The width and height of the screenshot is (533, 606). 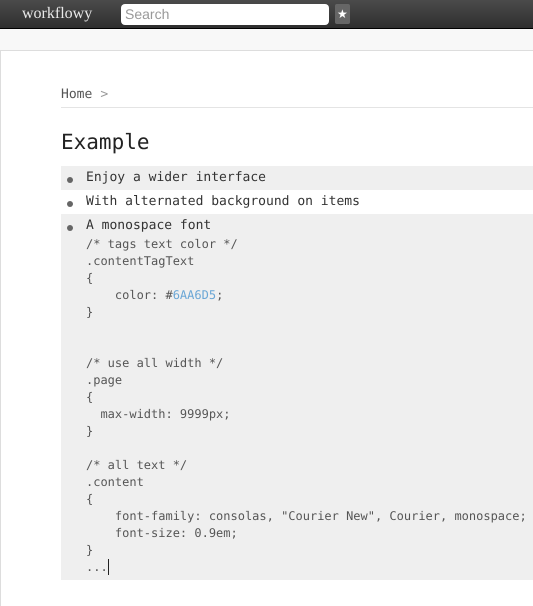 I want to click on item-text: With alternated background on items, so click(x=223, y=202).